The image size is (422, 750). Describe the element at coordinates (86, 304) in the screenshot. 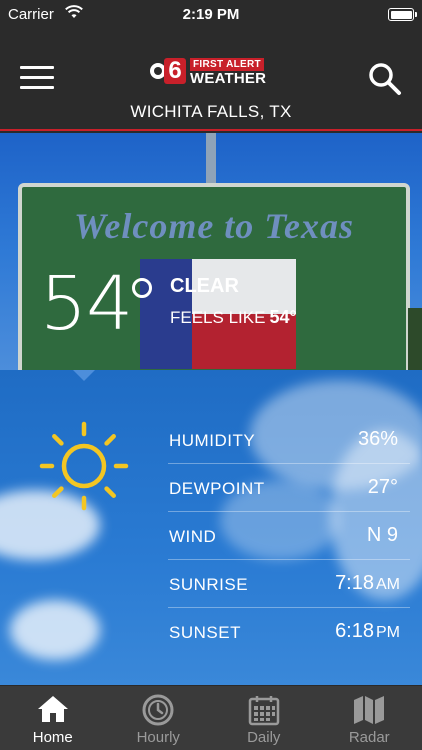

I see `current-temperature: 54` at that location.